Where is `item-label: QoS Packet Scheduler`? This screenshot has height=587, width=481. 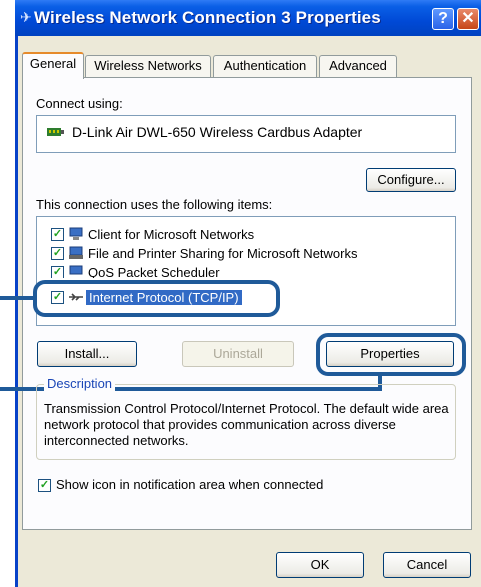 item-label: QoS Packet Scheduler is located at coordinates (154, 271).